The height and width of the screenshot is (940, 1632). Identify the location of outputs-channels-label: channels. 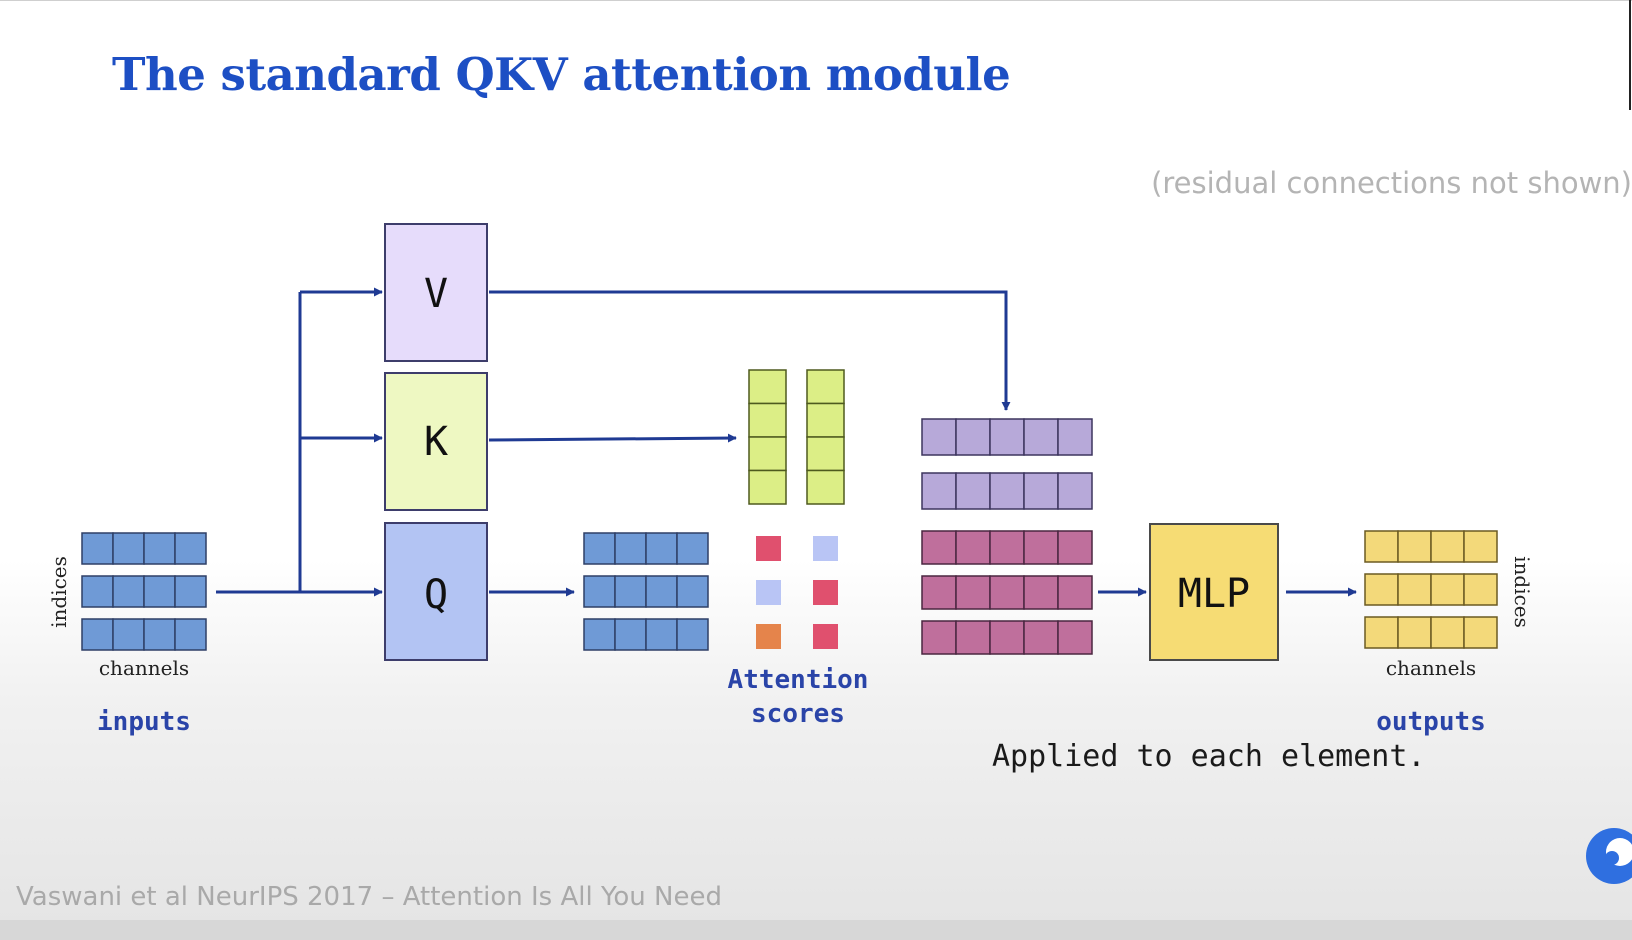
(1431, 668).